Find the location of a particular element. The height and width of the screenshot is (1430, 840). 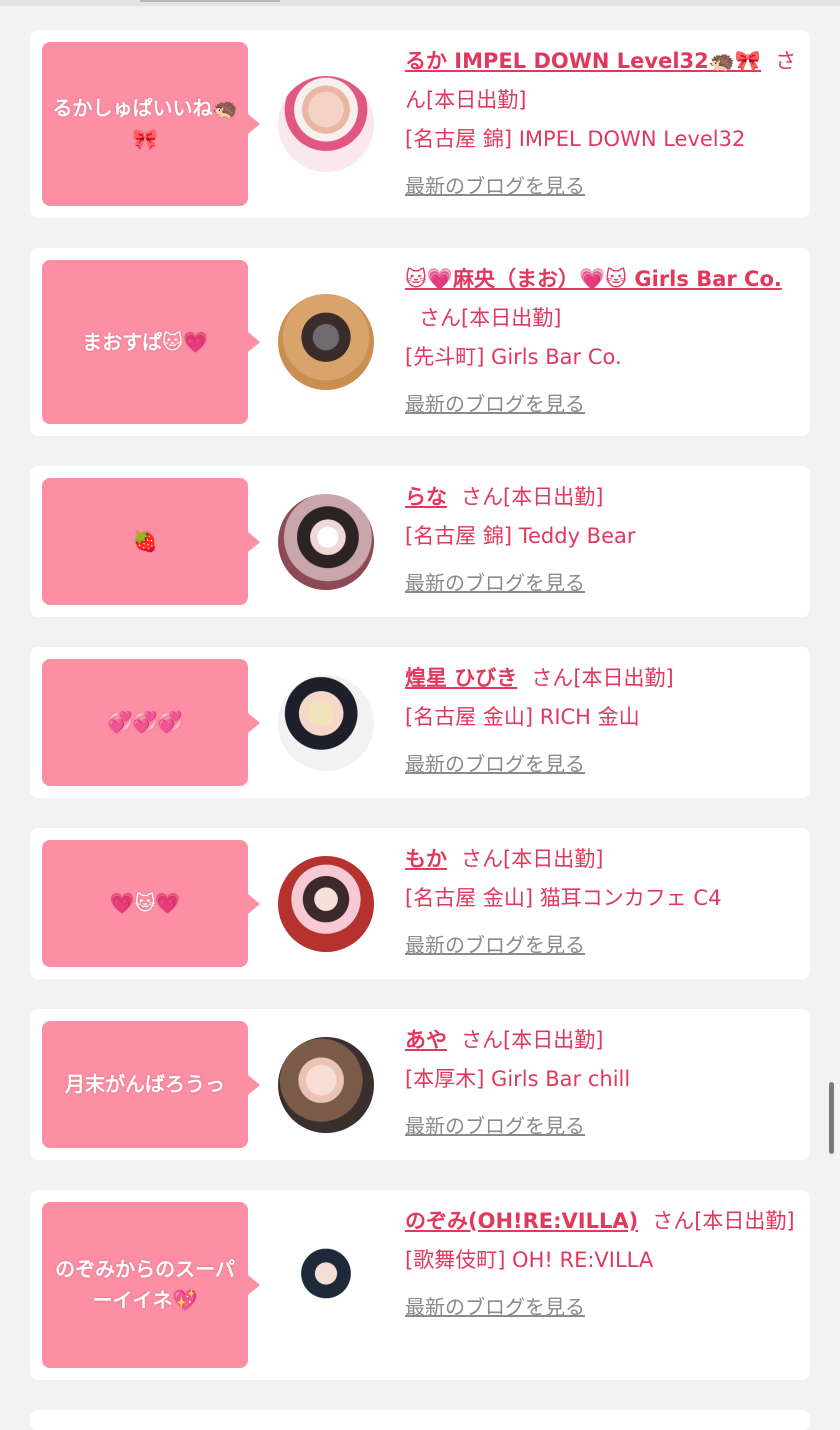

girl-name-link: 煌星 ひびき is located at coordinates (461, 678).